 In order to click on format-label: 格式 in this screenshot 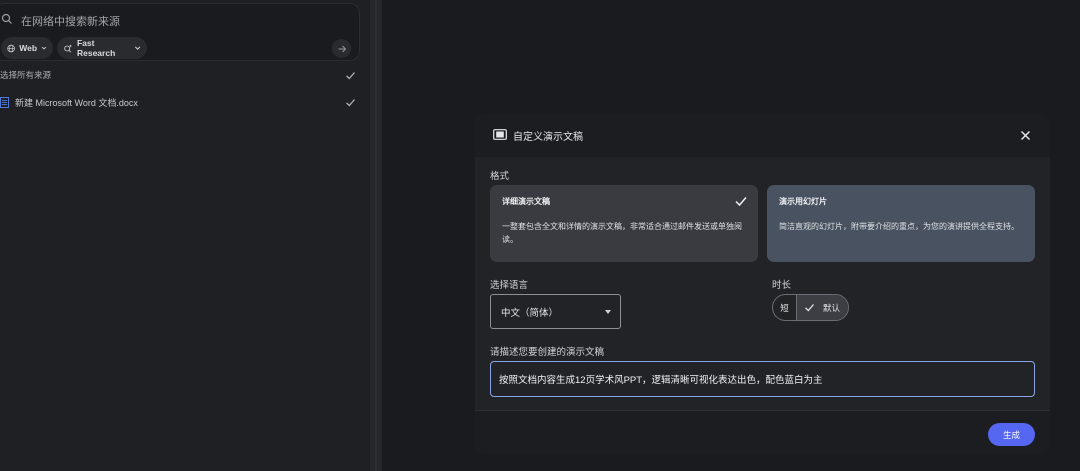, I will do `click(500, 176)`.